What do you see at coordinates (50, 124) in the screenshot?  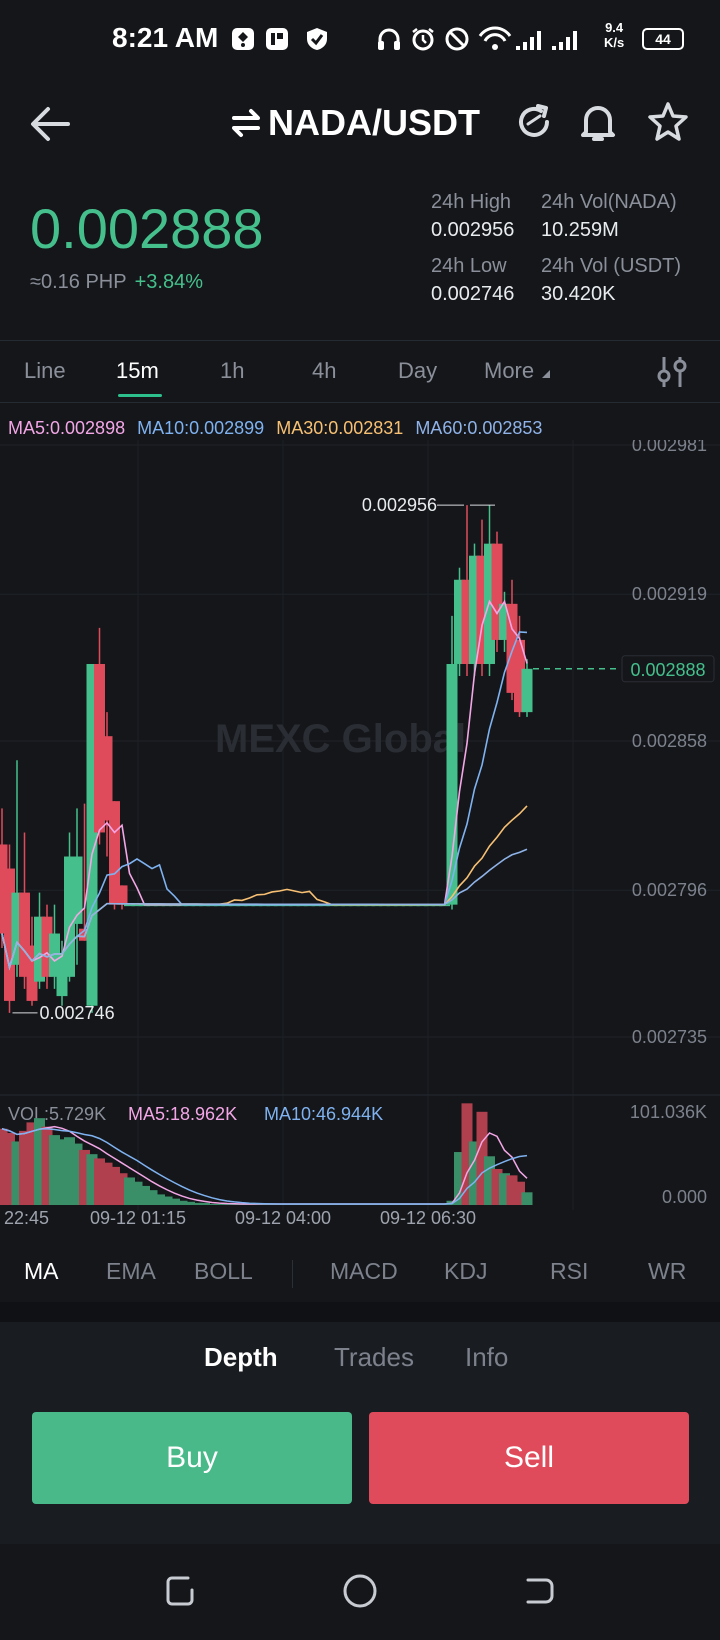 I see `back-arrow-icon` at bounding box center [50, 124].